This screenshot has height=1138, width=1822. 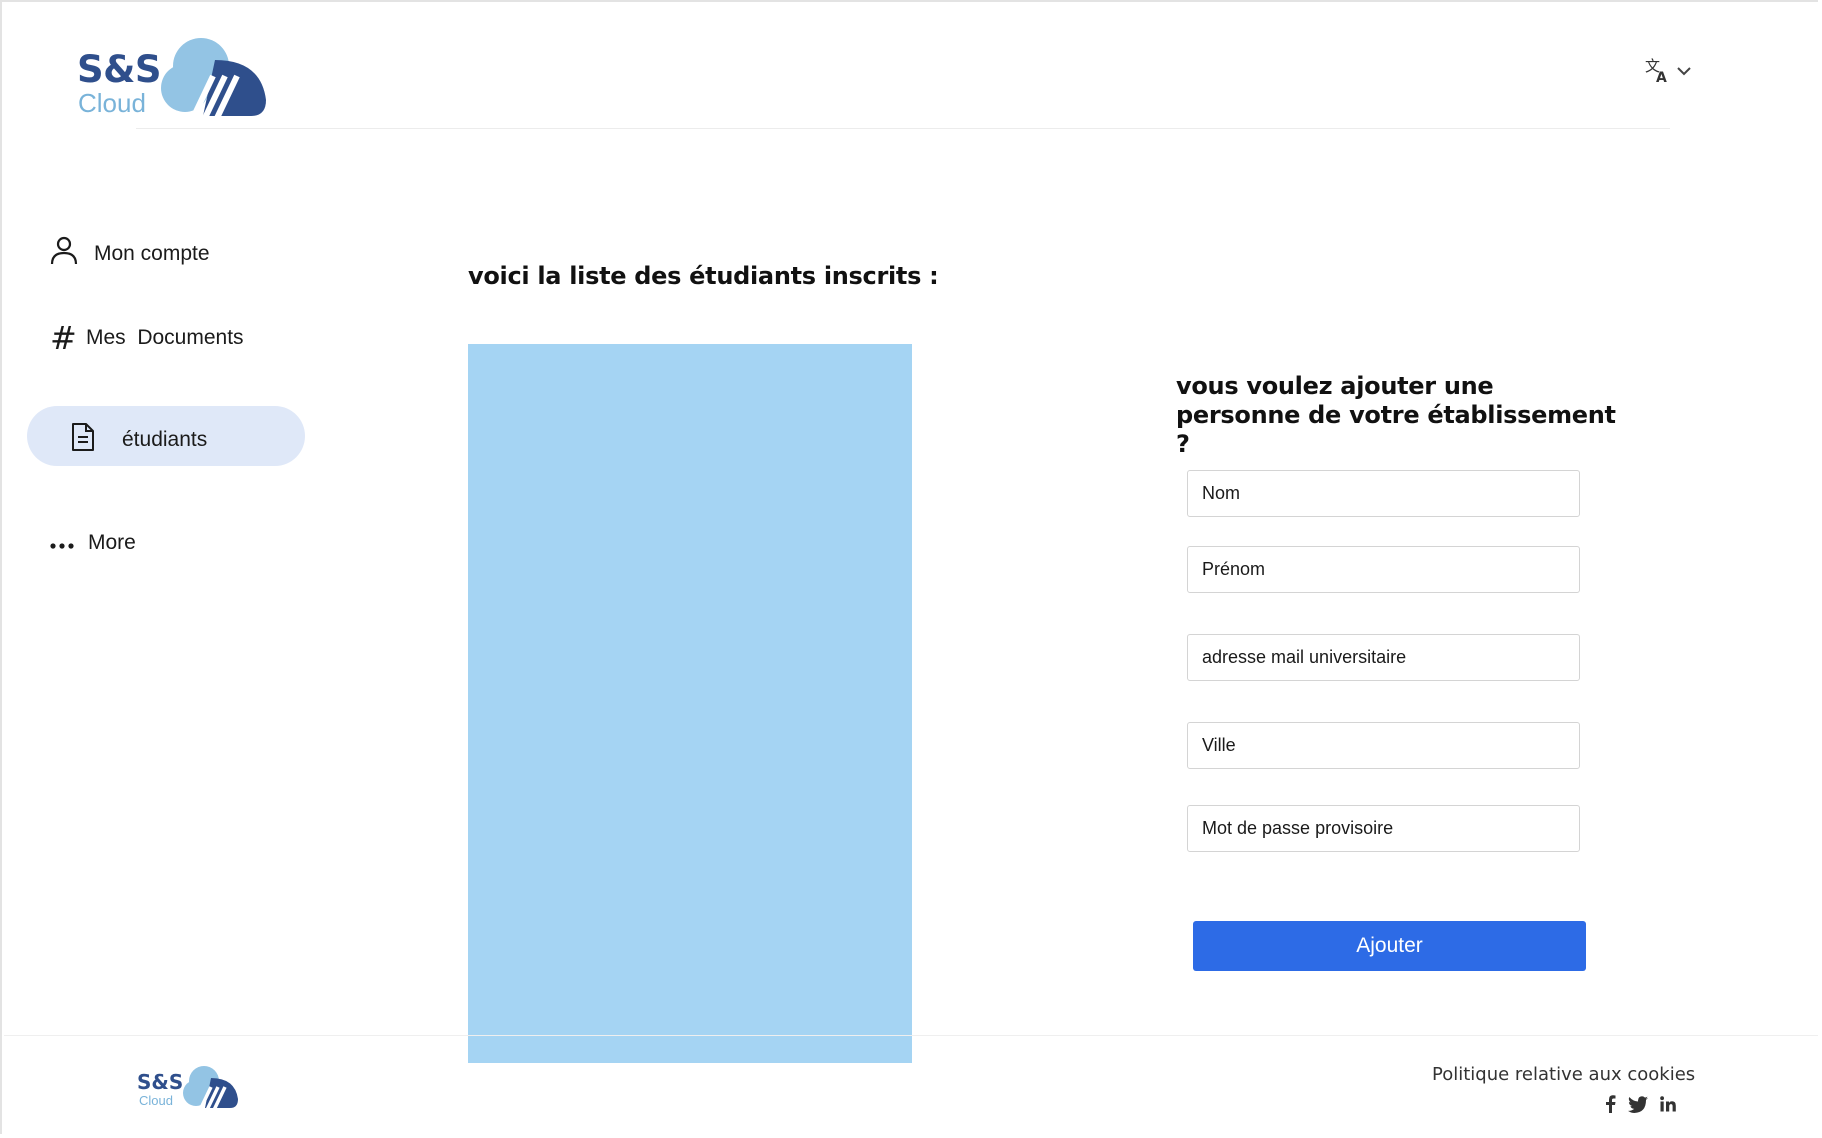 What do you see at coordinates (63, 338) in the screenshot?
I see `hash-icon: #` at bounding box center [63, 338].